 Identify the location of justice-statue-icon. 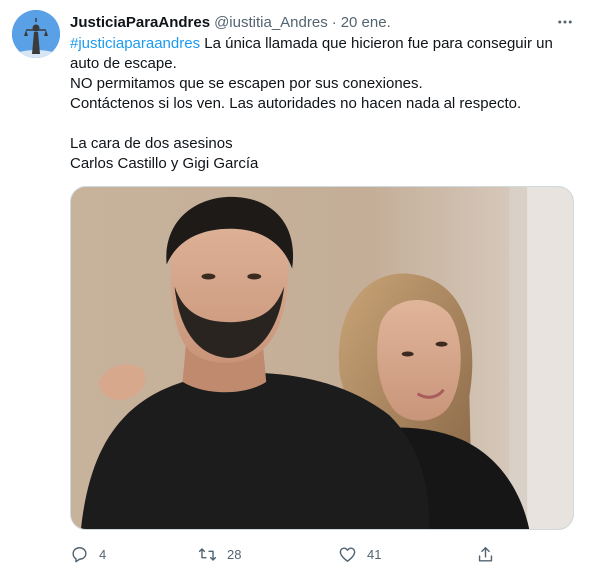
(36, 34).